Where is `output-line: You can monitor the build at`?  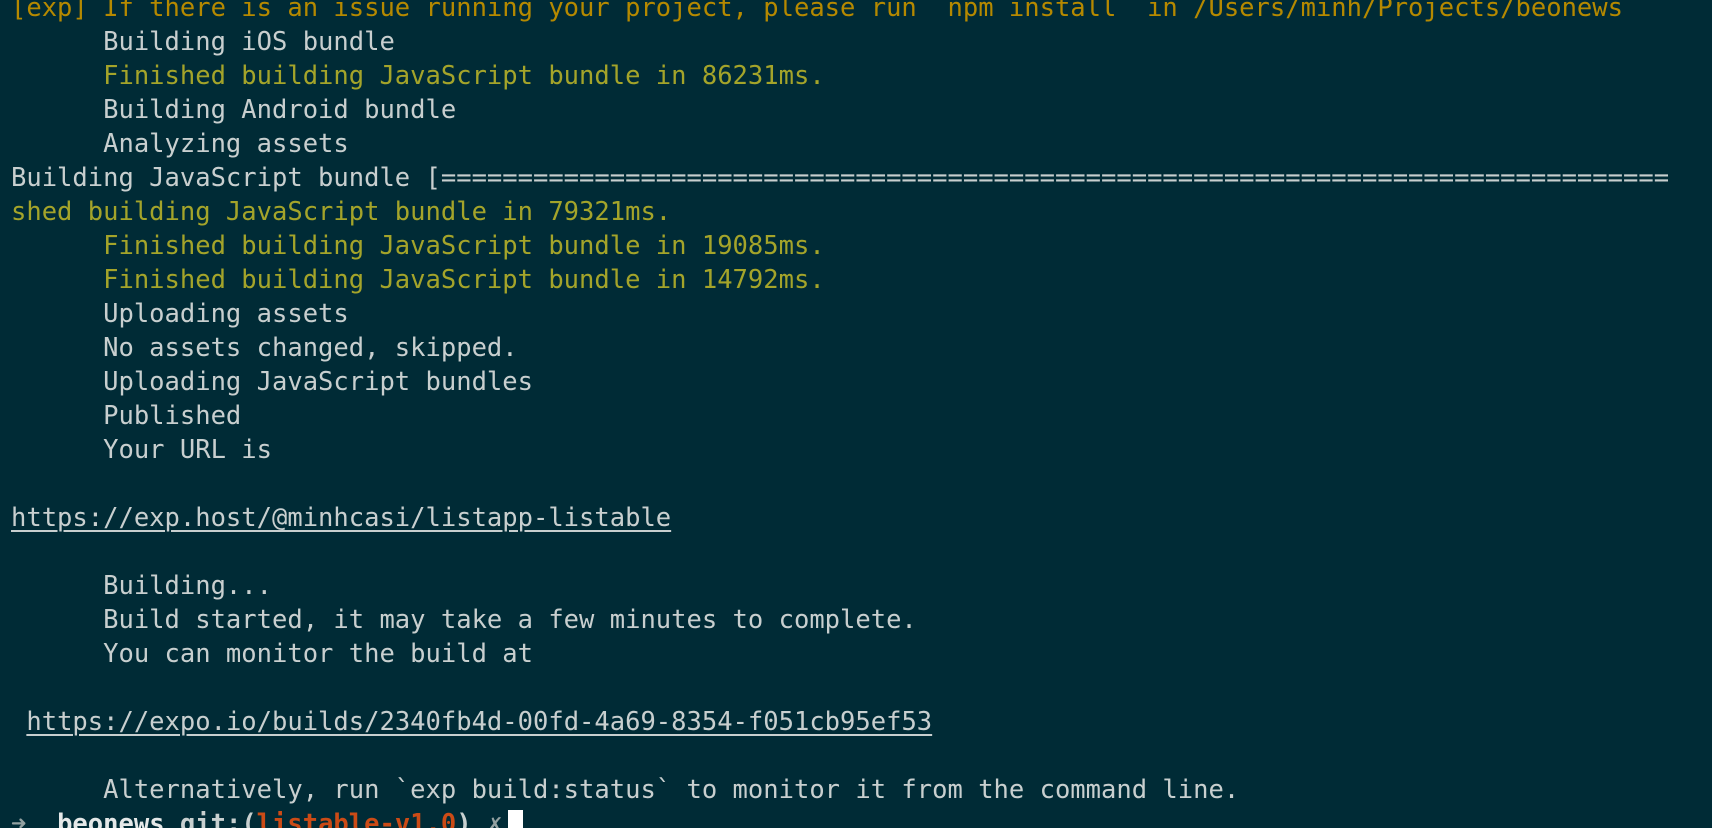 output-line: You can monitor the build at is located at coordinates (272, 654).